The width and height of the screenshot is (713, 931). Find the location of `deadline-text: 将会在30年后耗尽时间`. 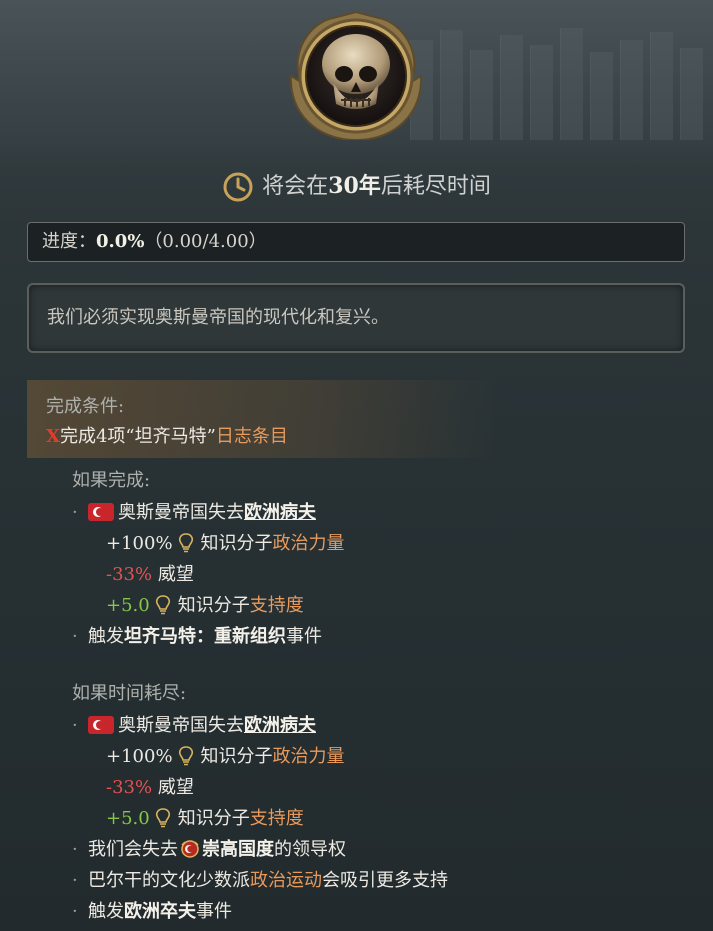

deadline-text: 将会在30年后耗尽时间 is located at coordinates (356, 185).